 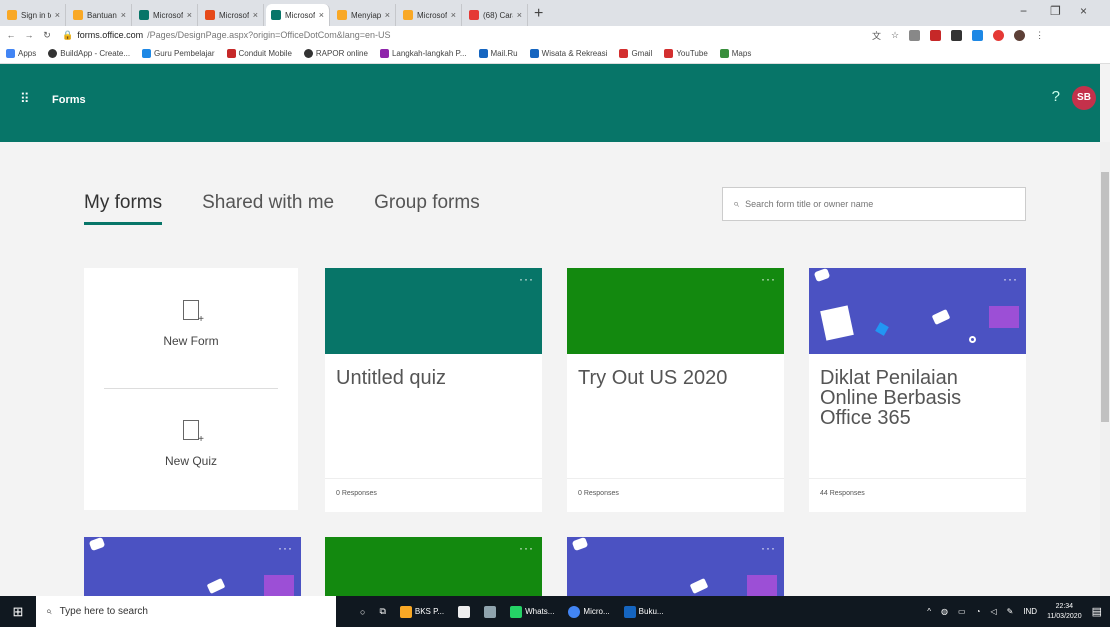 What do you see at coordinates (496, 15) in the screenshot?
I see `browser-tab: (68) Cara M ×` at bounding box center [496, 15].